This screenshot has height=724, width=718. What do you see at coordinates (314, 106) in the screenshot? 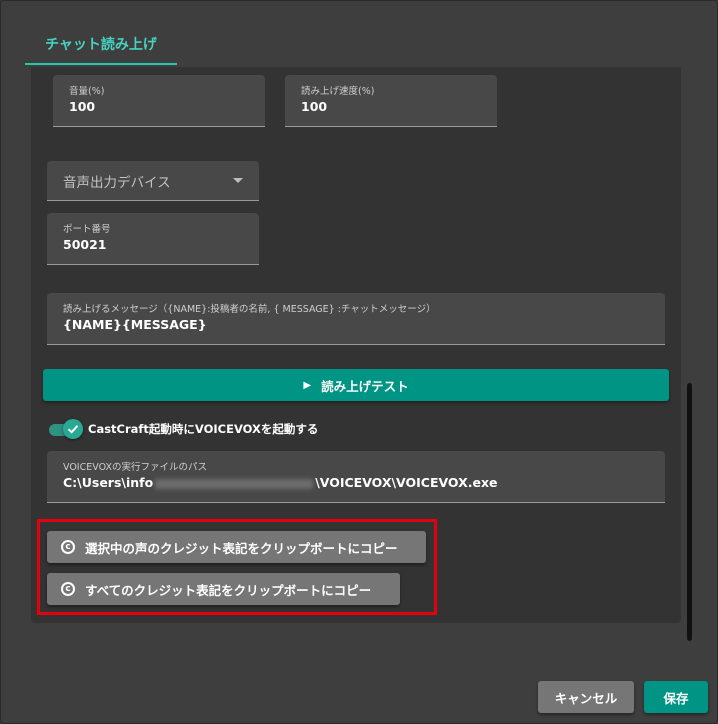
I see `speed-value: 100` at bounding box center [314, 106].